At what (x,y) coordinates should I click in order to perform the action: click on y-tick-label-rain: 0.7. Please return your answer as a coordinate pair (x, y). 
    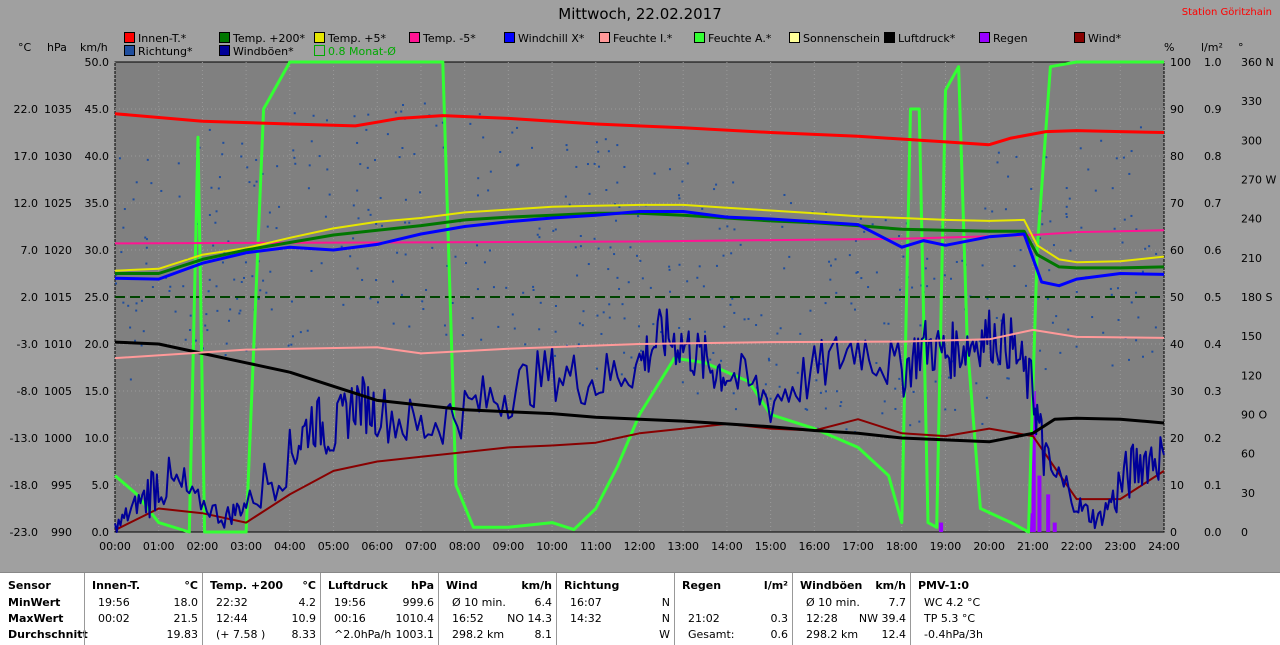
    Looking at the image, I should click on (1213, 203).